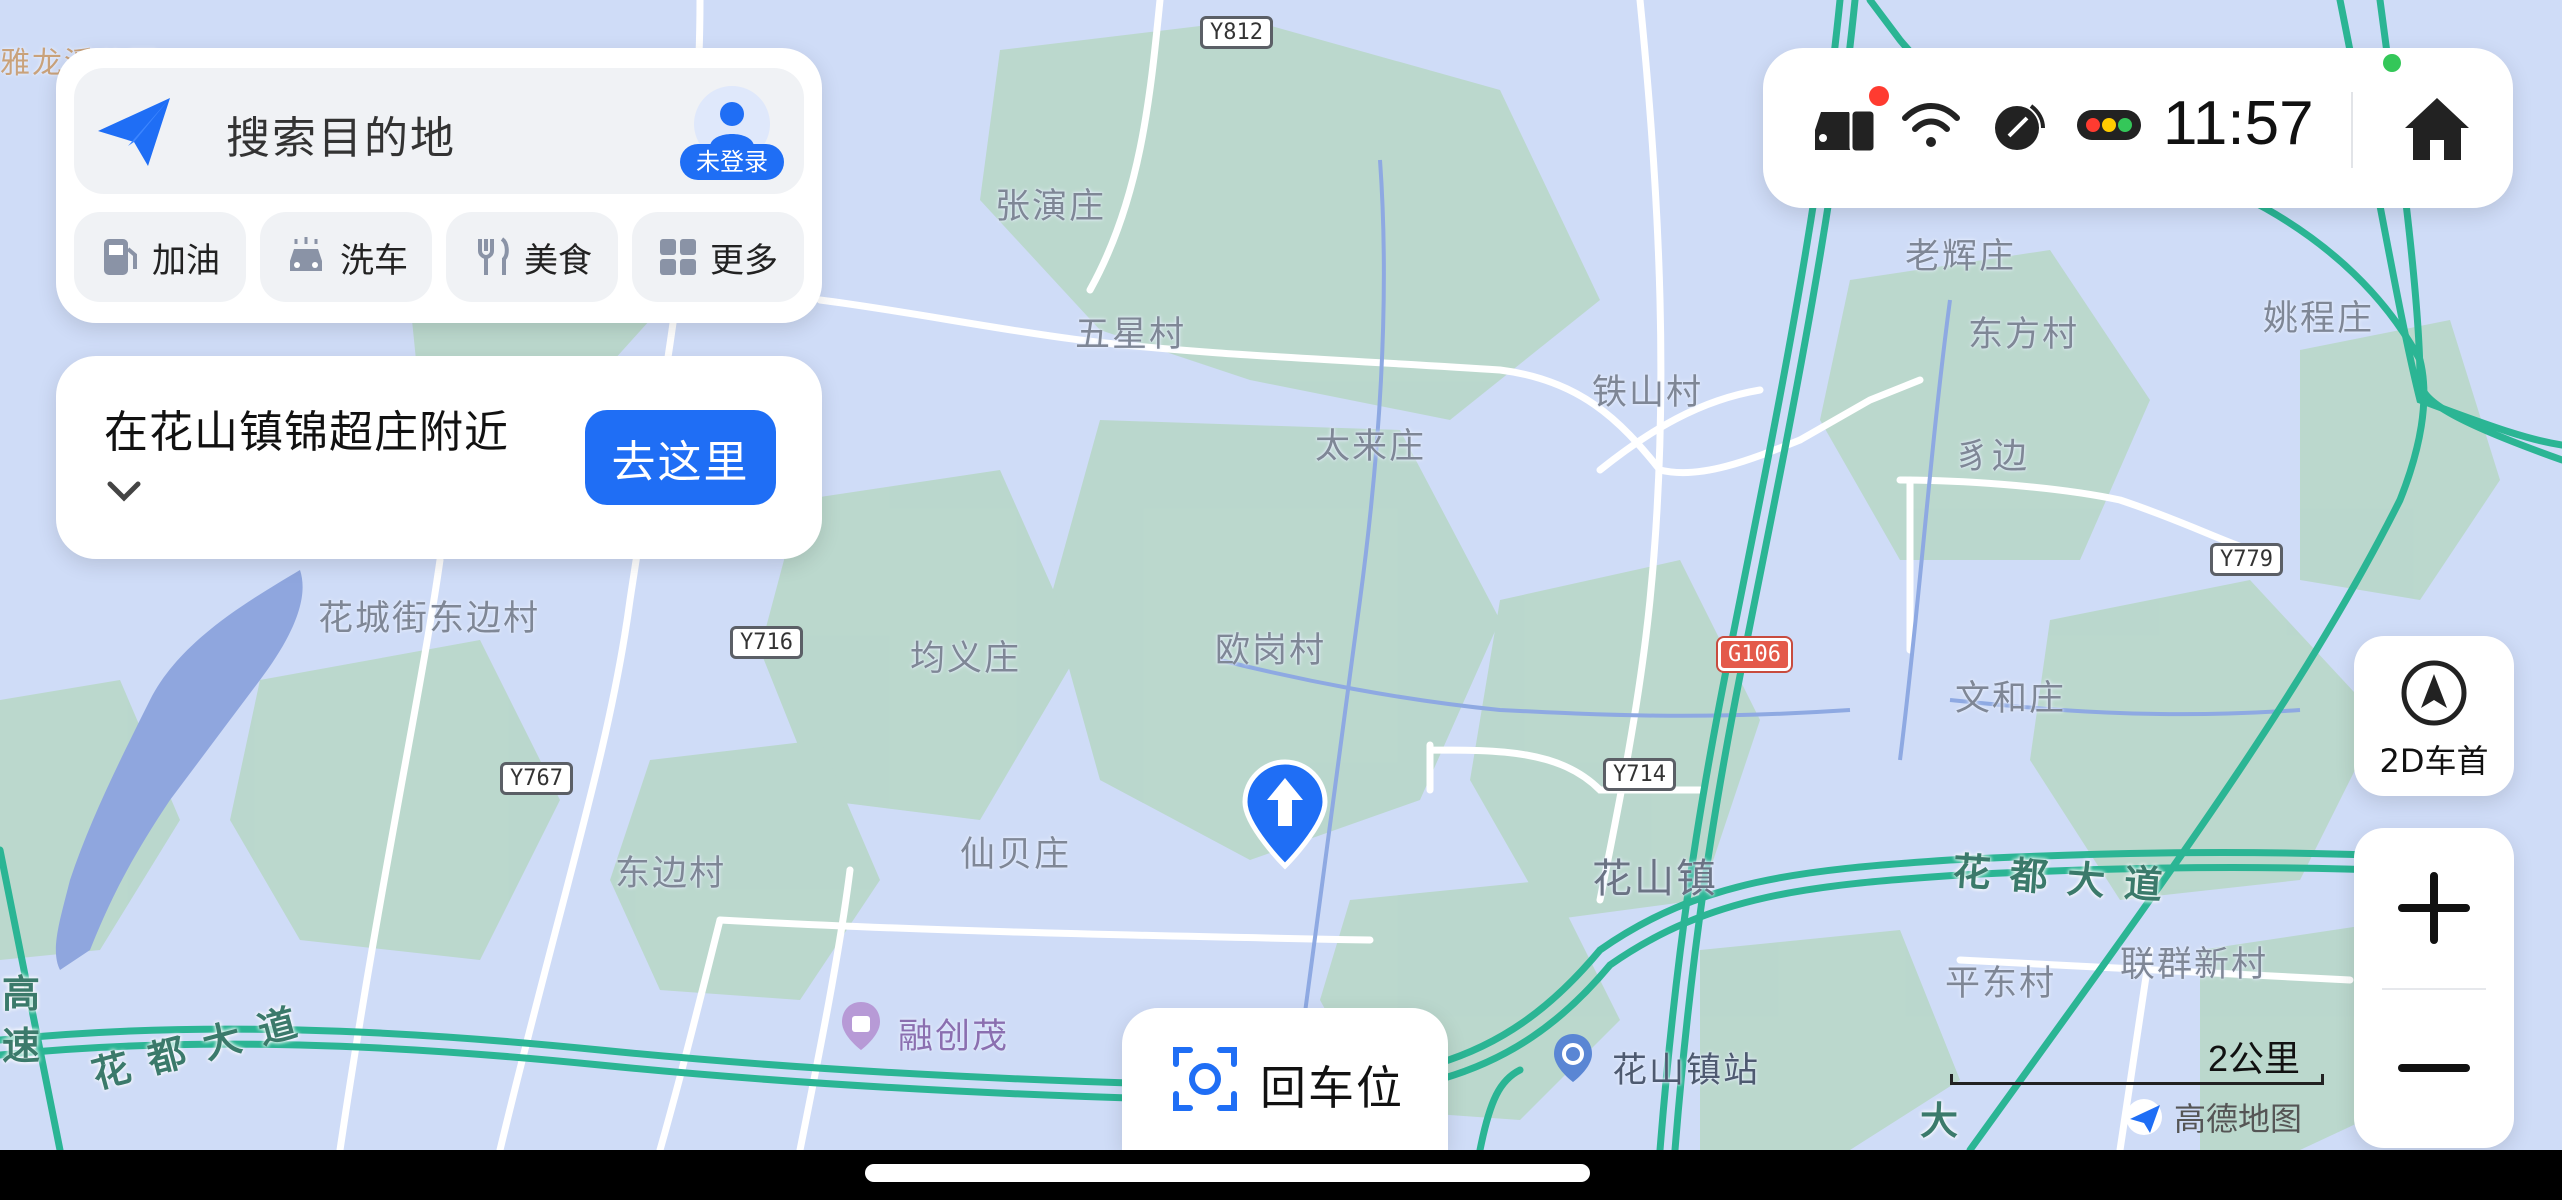 This screenshot has width=2562, height=1200. What do you see at coordinates (1639, 774) in the screenshot?
I see `road-shield: Y714` at bounding box center [1639, 774].